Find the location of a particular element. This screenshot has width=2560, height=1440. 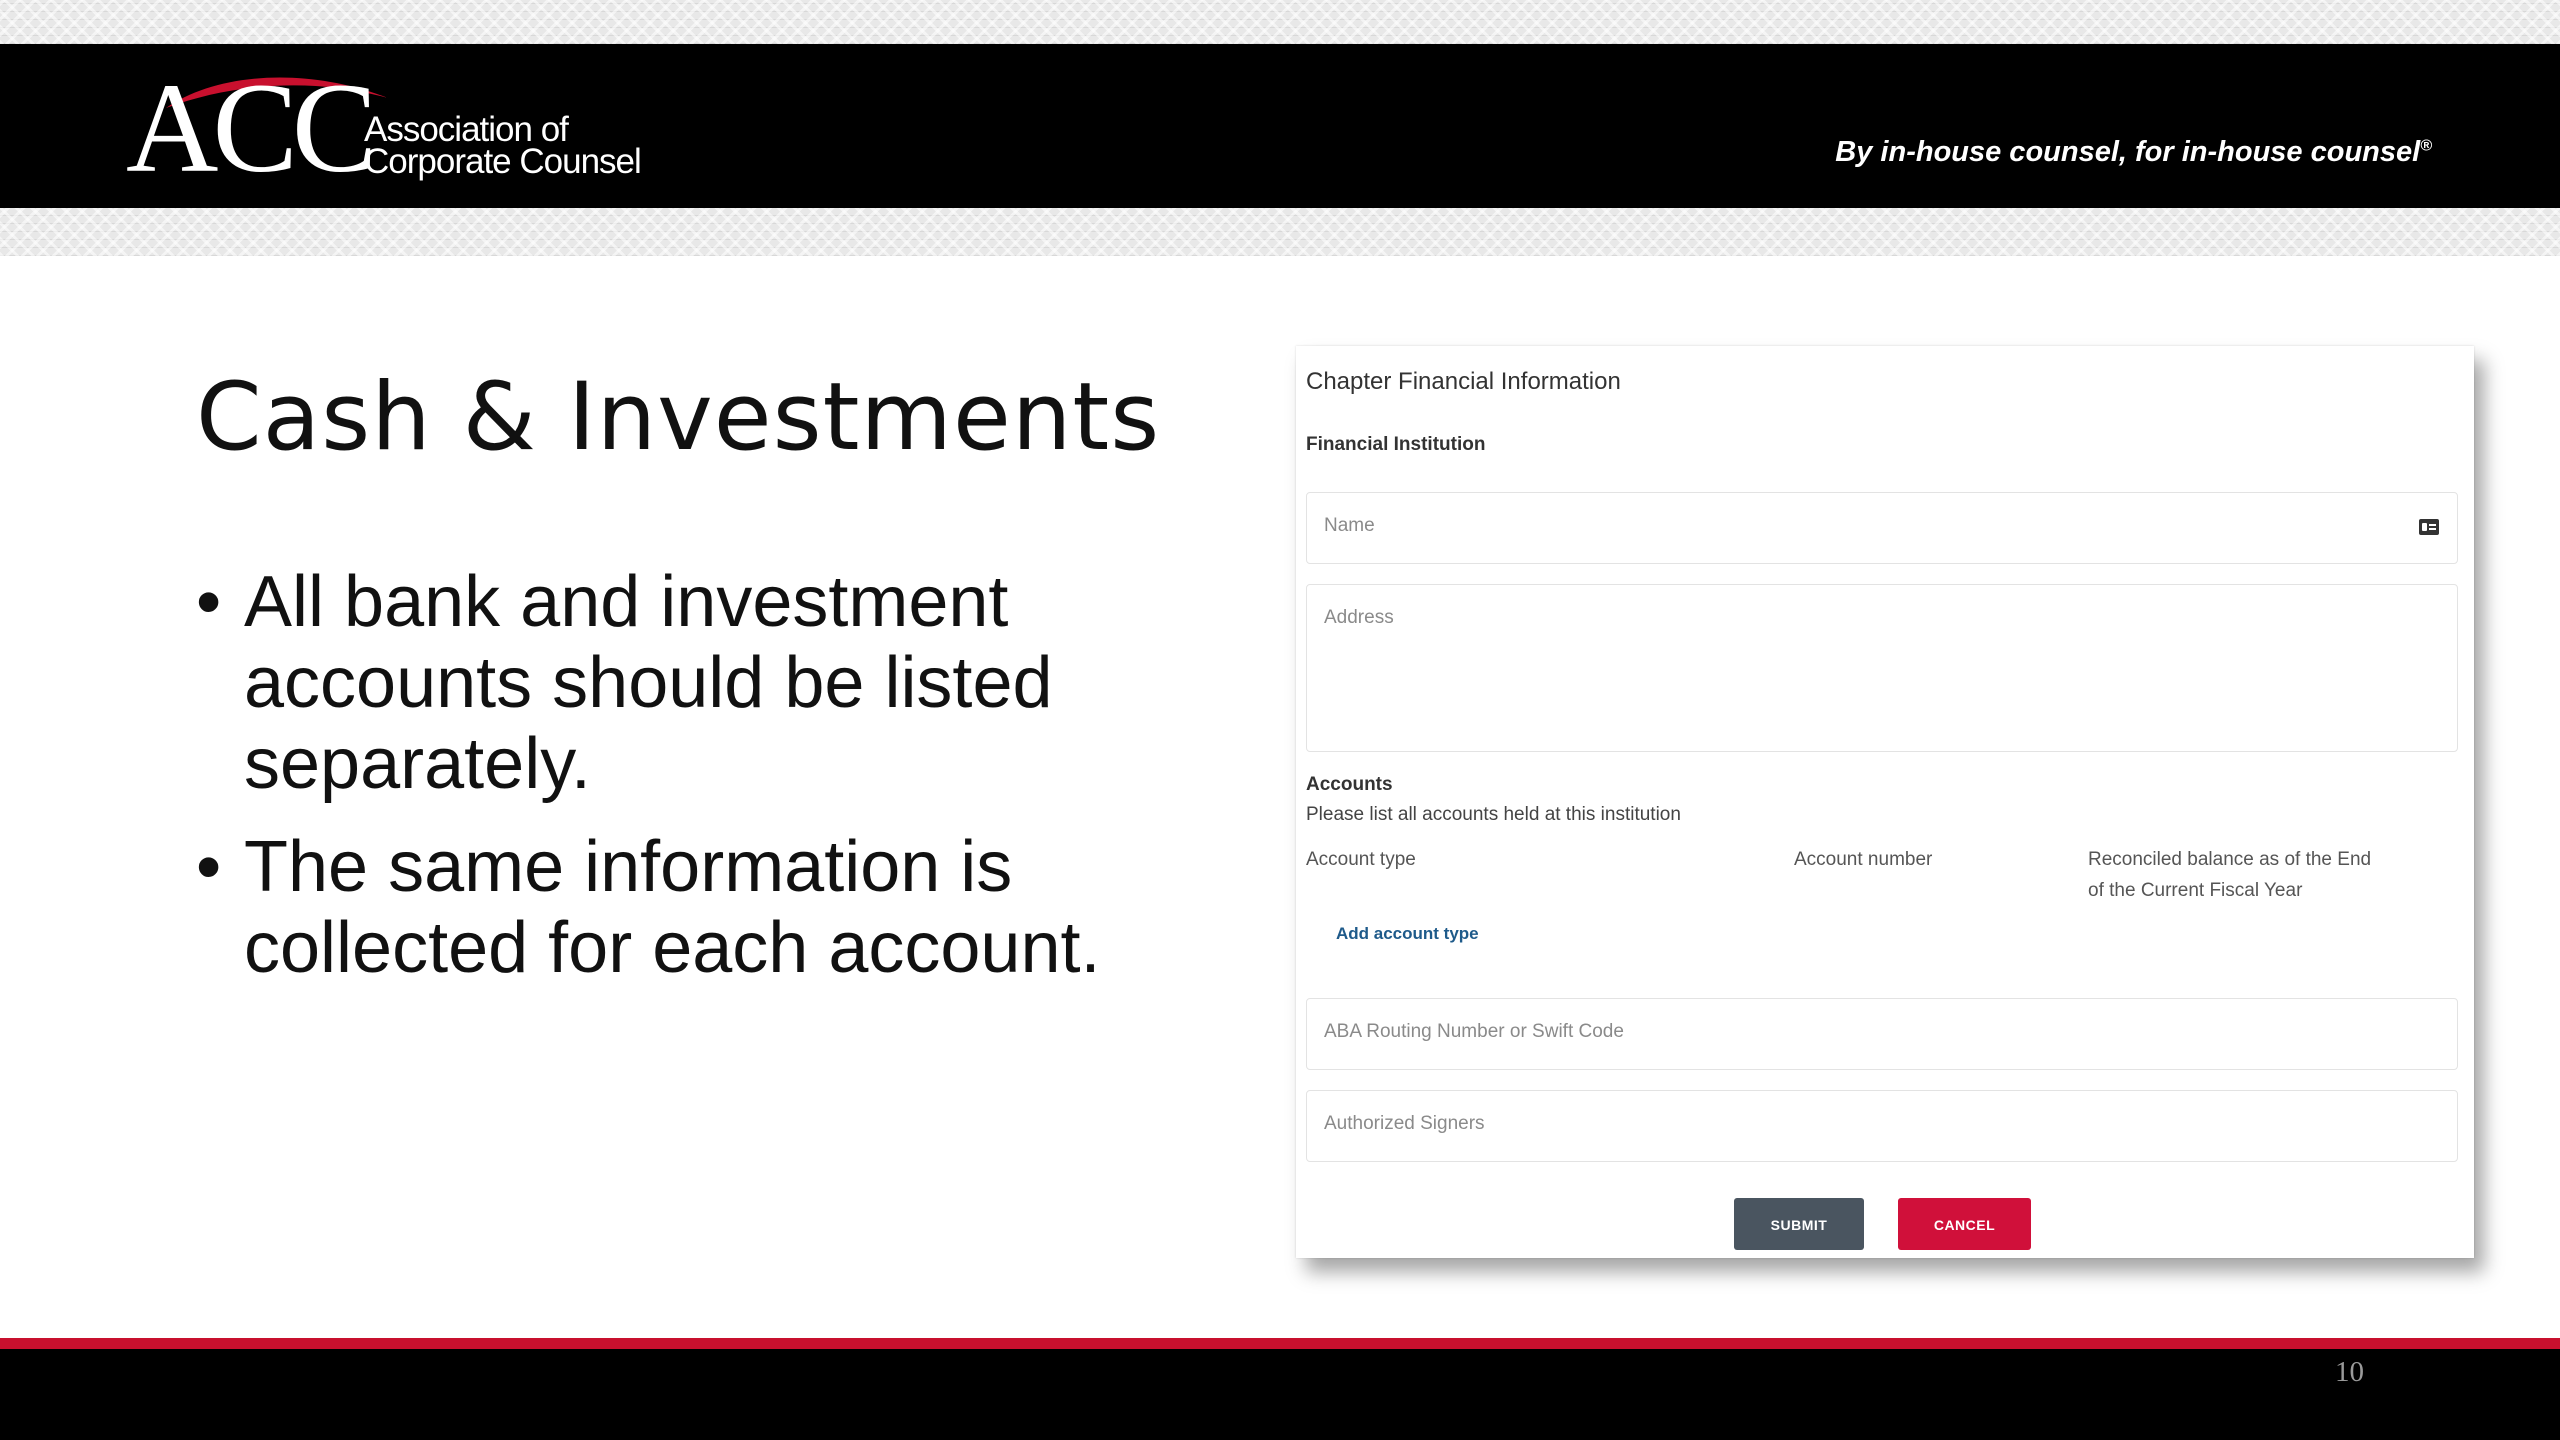

mid-pattern-band is located at coordinates (1280, 232).